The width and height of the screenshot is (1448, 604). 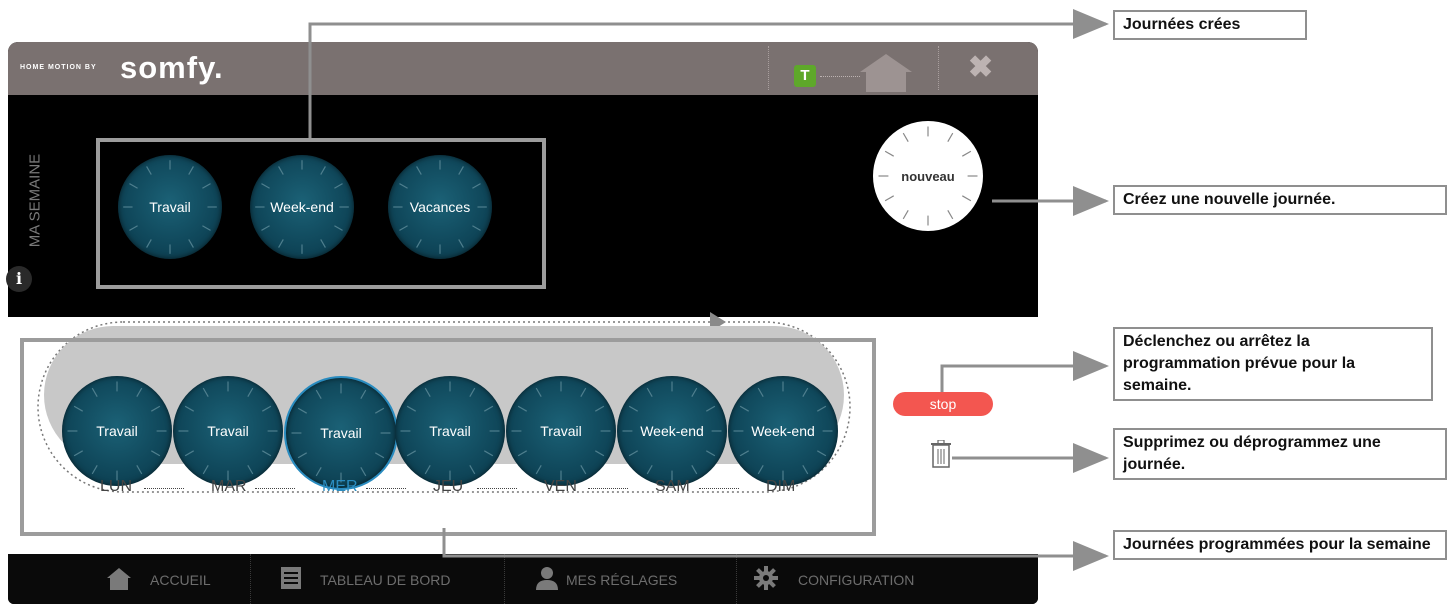 What do you see at coordinates (1280, 454) in the screenshot?
I see `callout-delete: Supprimez ou déprogrammez une journée.` at bounding box center [1280, 454].